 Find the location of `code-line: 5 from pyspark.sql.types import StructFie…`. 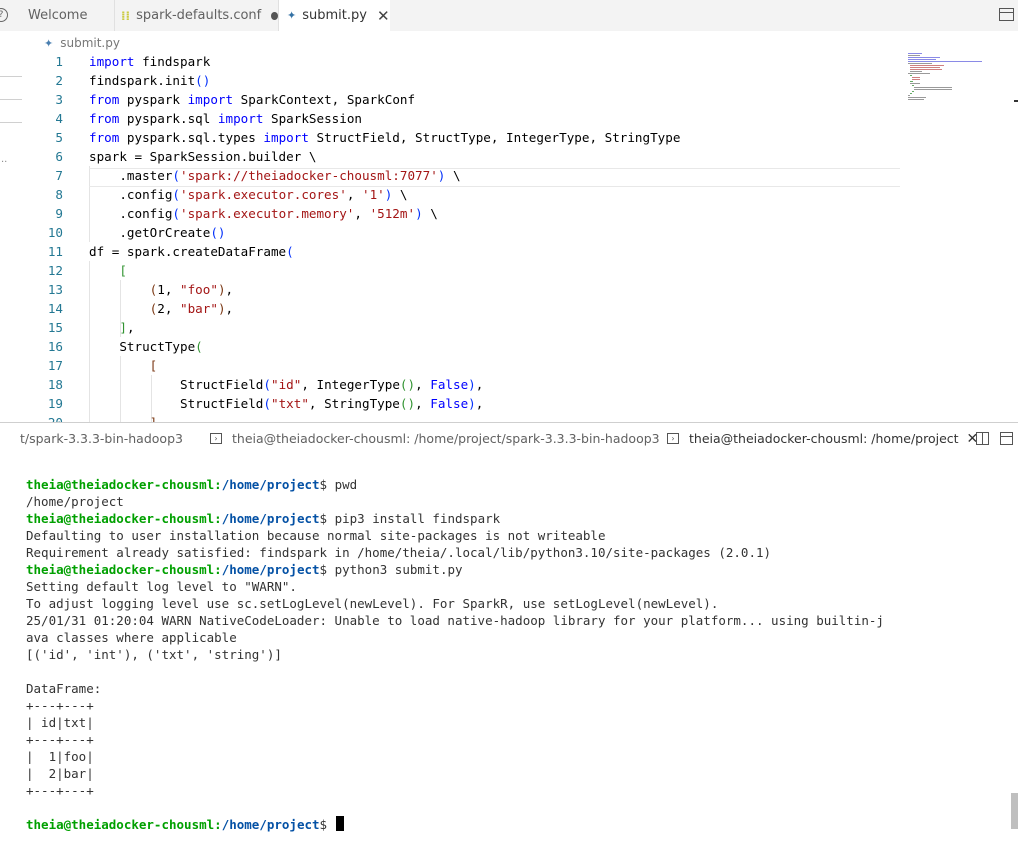

code-line: 5 from pyspark.sql.types import StructFie… is located at coordinates (472, 137).